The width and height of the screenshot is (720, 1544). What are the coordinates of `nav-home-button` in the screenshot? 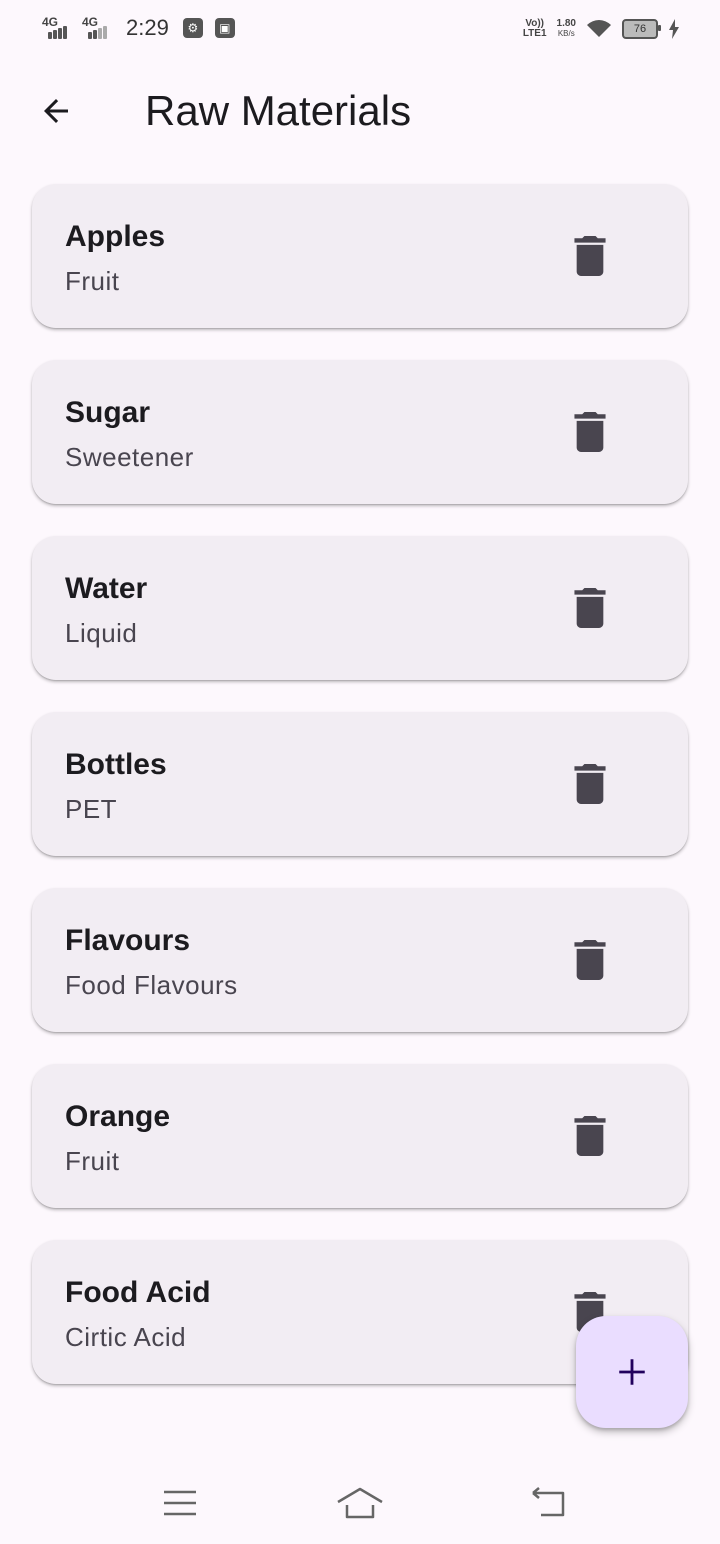 It's located at (360, 1503).